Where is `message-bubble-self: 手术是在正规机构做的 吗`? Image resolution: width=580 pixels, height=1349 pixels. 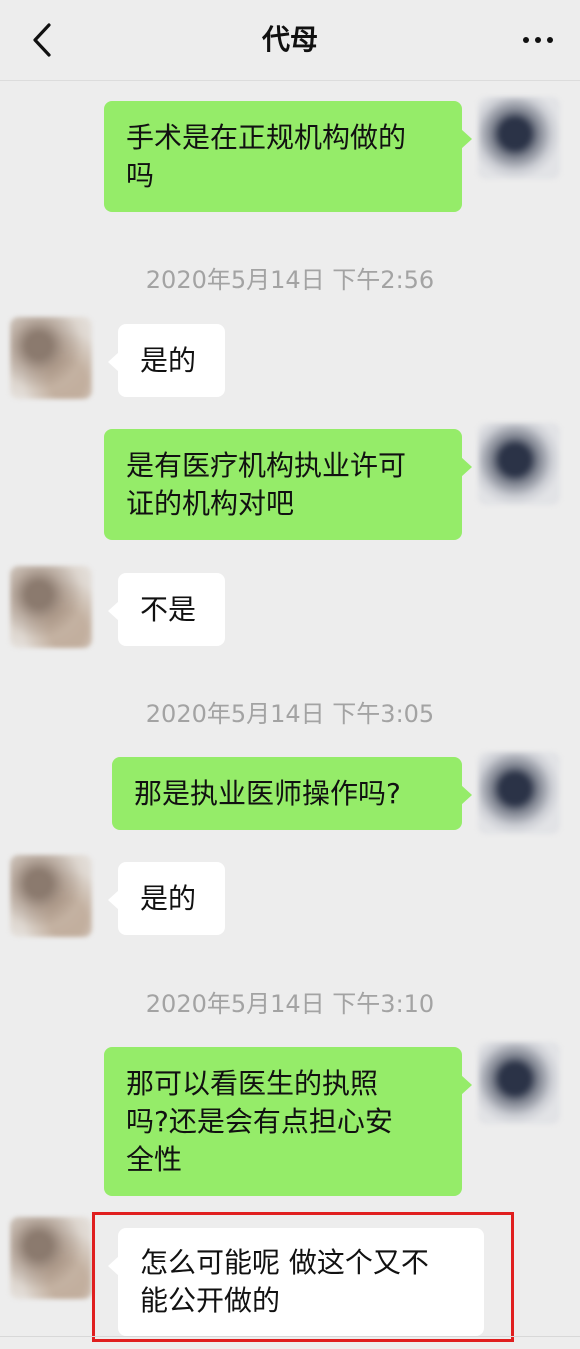 message-bubble-self: 手术是在正规机构做的 吗 is located at coordinates (288, 156).